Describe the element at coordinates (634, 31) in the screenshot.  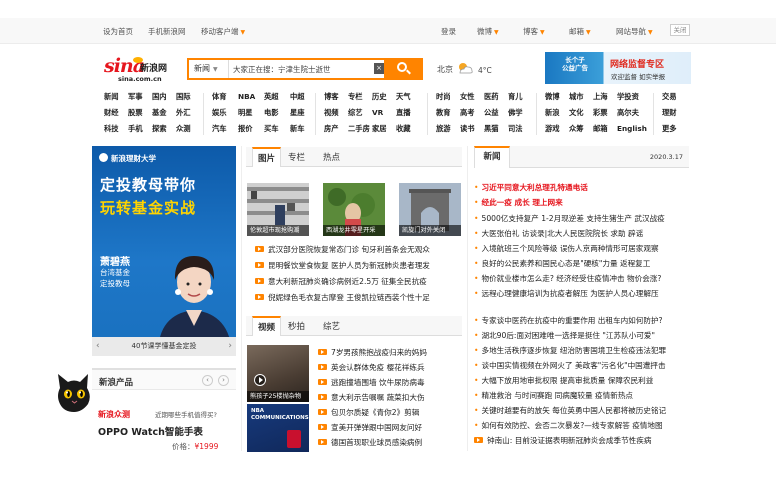
I see `site-nav-menu: 网站导航 ▼` at that location.